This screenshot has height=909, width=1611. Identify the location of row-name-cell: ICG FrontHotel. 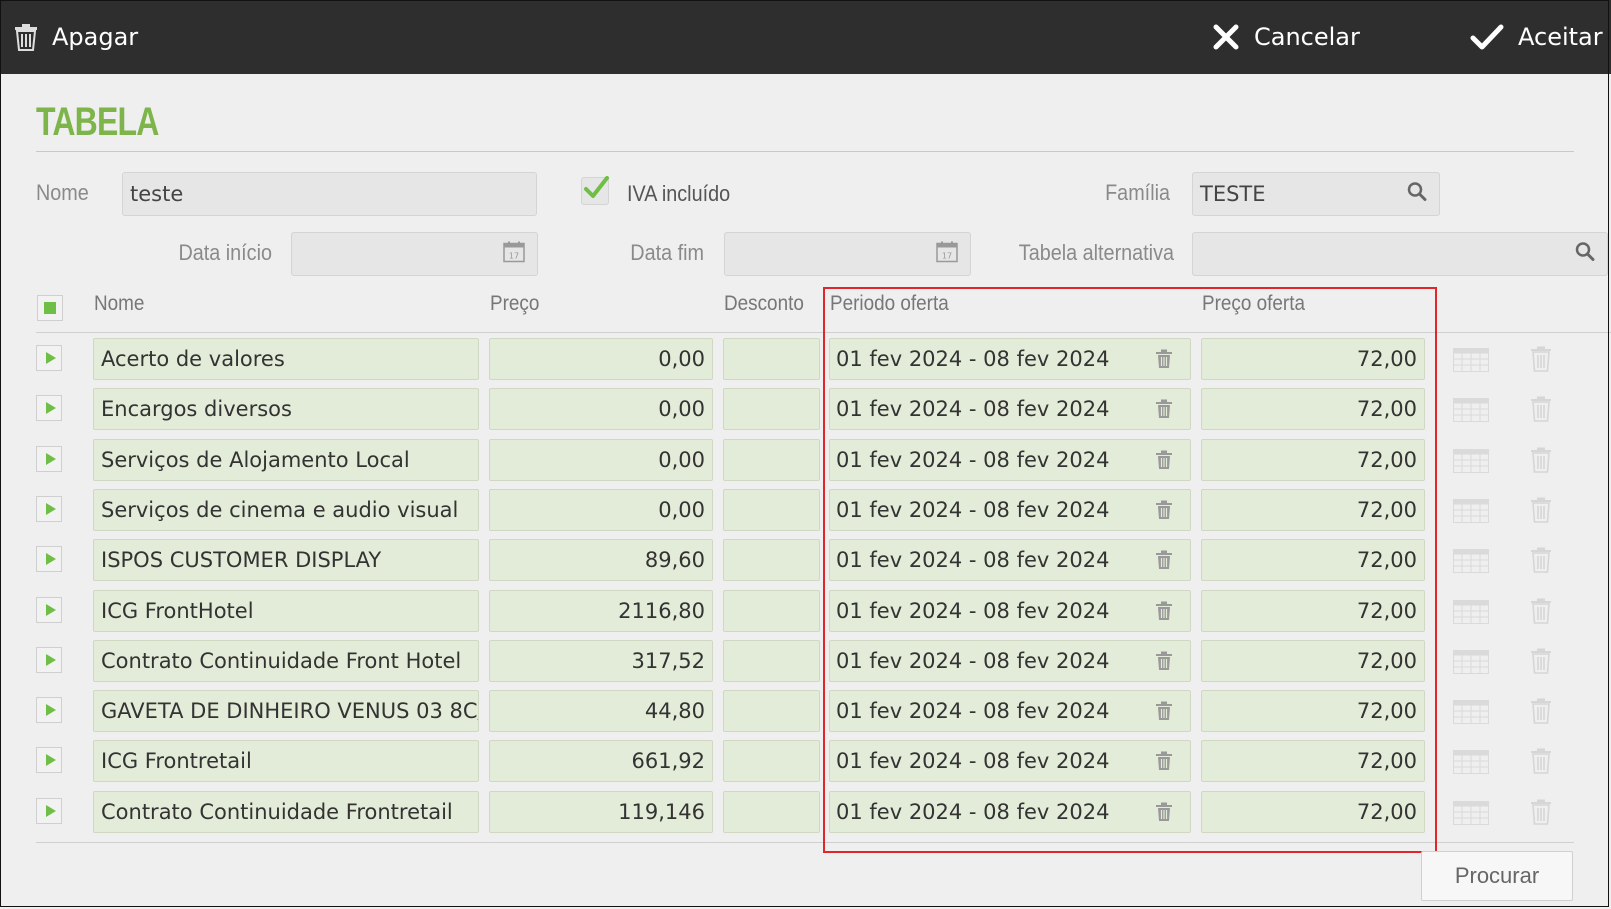
(286, 611).